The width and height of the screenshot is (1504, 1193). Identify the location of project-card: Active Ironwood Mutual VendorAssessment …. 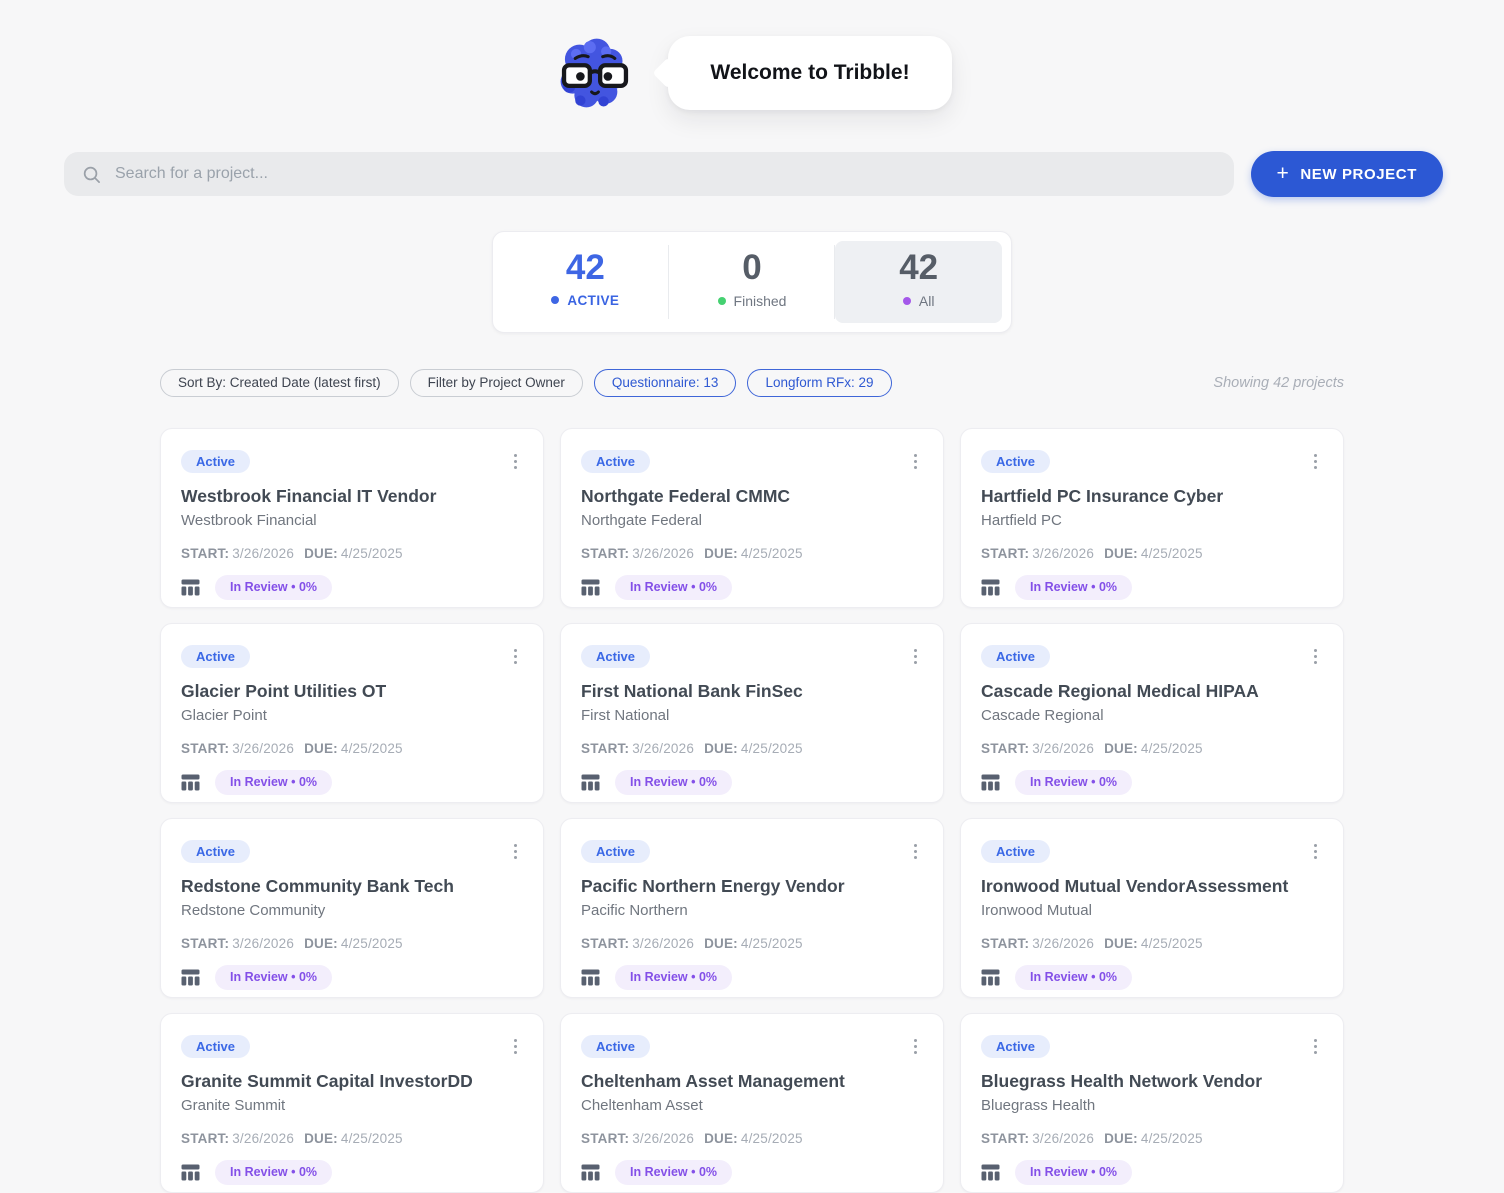
(1152, 907).